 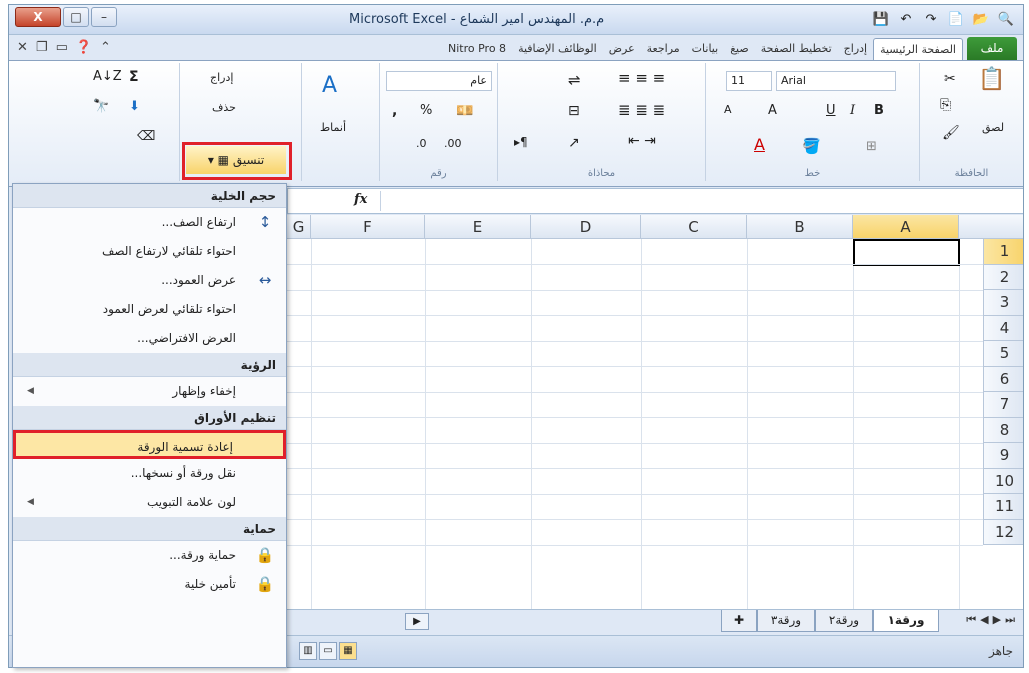 I want to click on autosum-icon: Σ, so click(x=134, y=77).